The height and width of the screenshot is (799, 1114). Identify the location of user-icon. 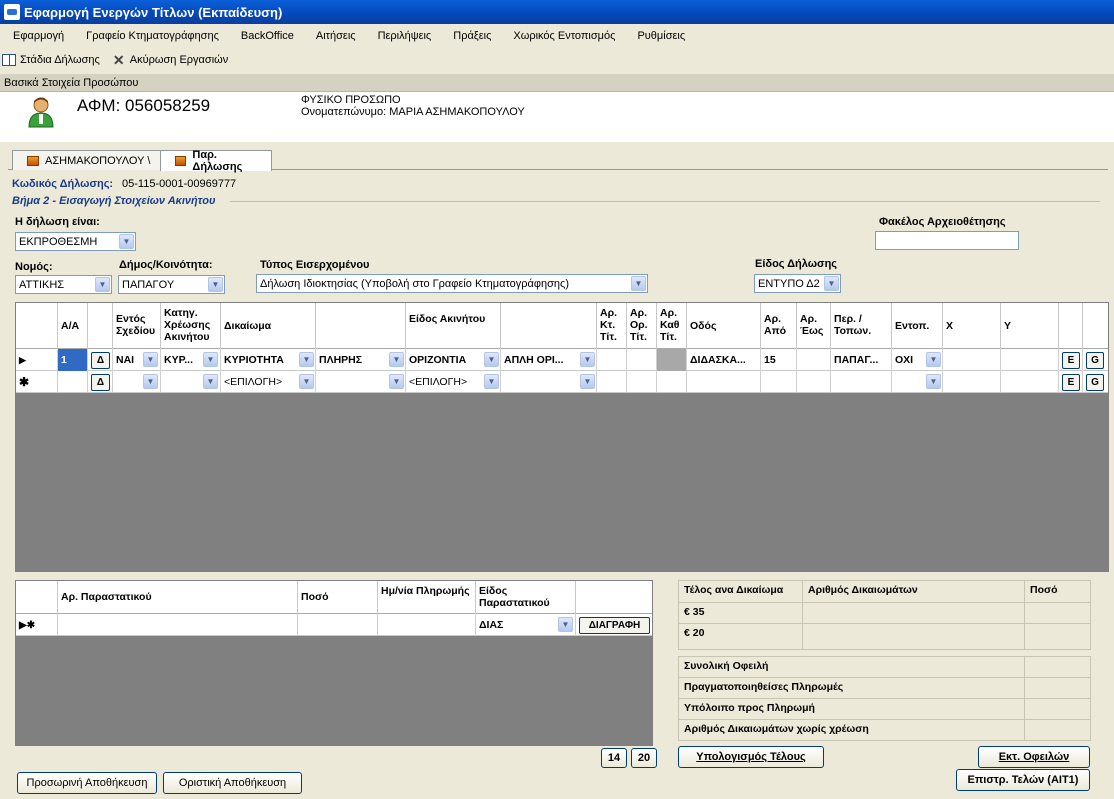
(41, 112).